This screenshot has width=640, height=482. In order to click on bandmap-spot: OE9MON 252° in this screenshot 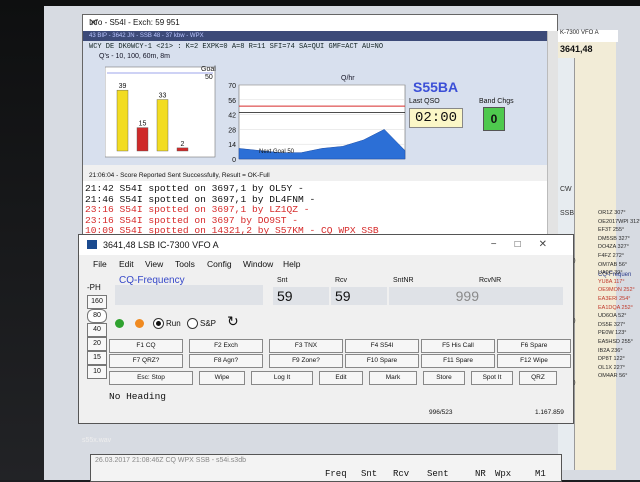, I will do `click(616, 290)`.